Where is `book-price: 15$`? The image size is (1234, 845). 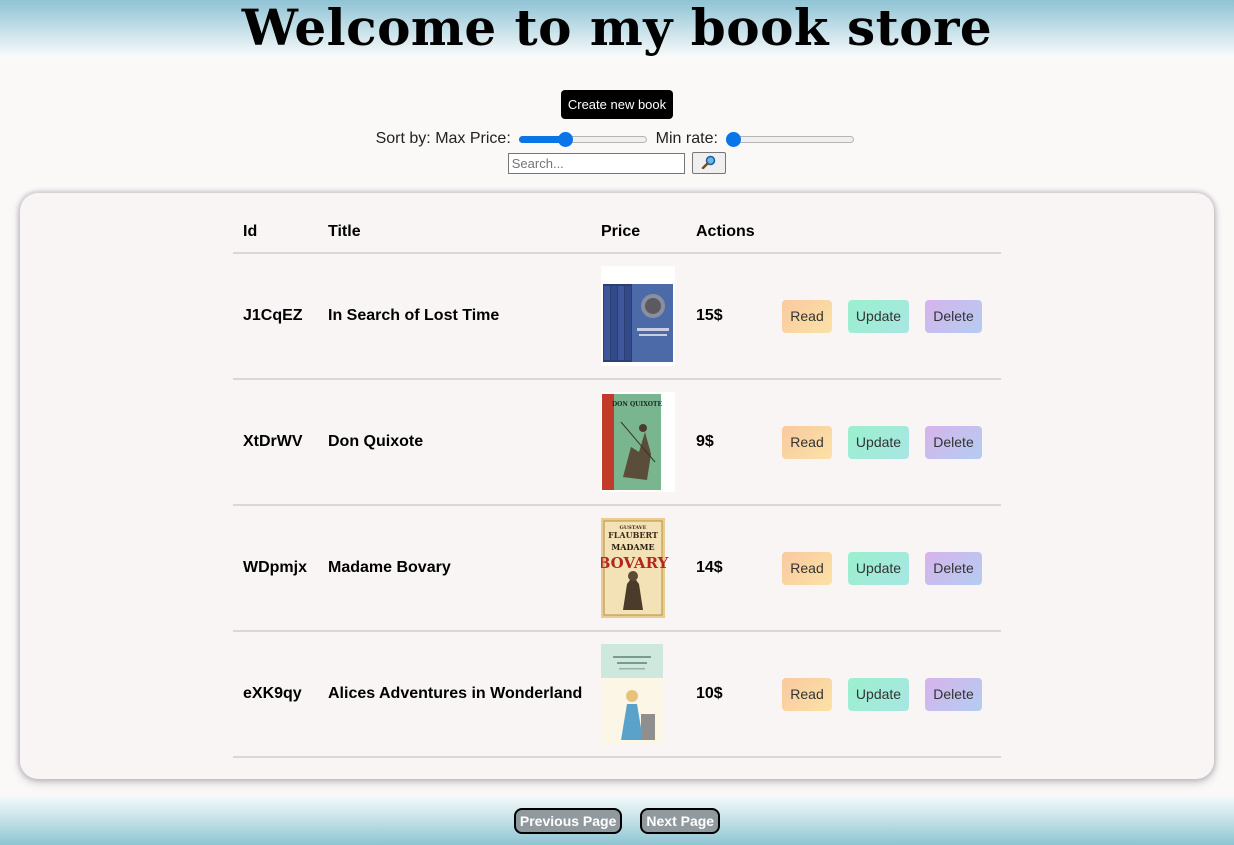
book-price: 15$ is located at coordinates (729, 316).